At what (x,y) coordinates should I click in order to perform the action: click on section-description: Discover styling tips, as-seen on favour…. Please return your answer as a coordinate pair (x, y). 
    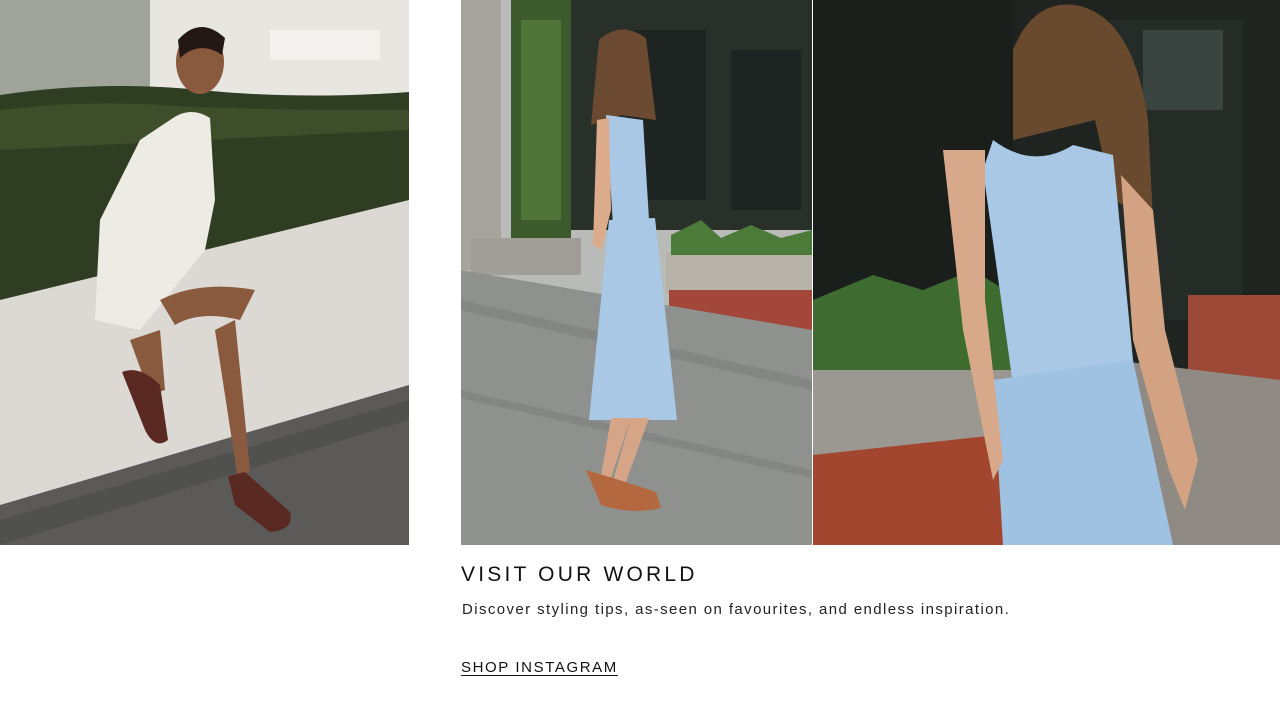
    Looking at the image, I should click on (736, 609).